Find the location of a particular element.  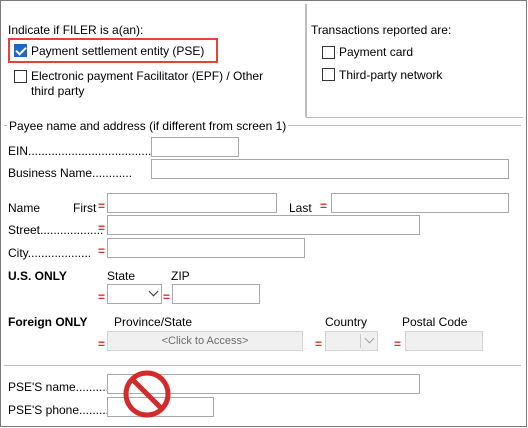

state-required: = is located at coordinates (102, 297).